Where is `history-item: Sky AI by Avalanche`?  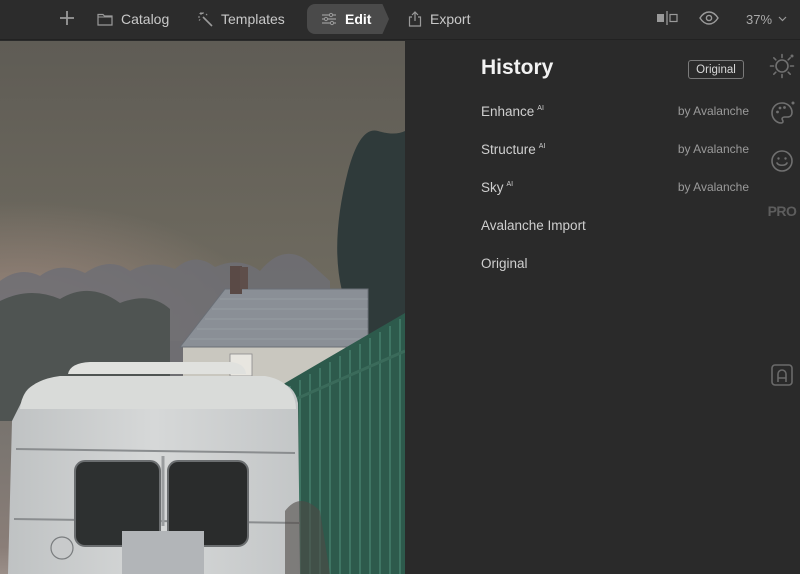
history-item: Sky AI by Avalanche is located at coordinates (615, 187).